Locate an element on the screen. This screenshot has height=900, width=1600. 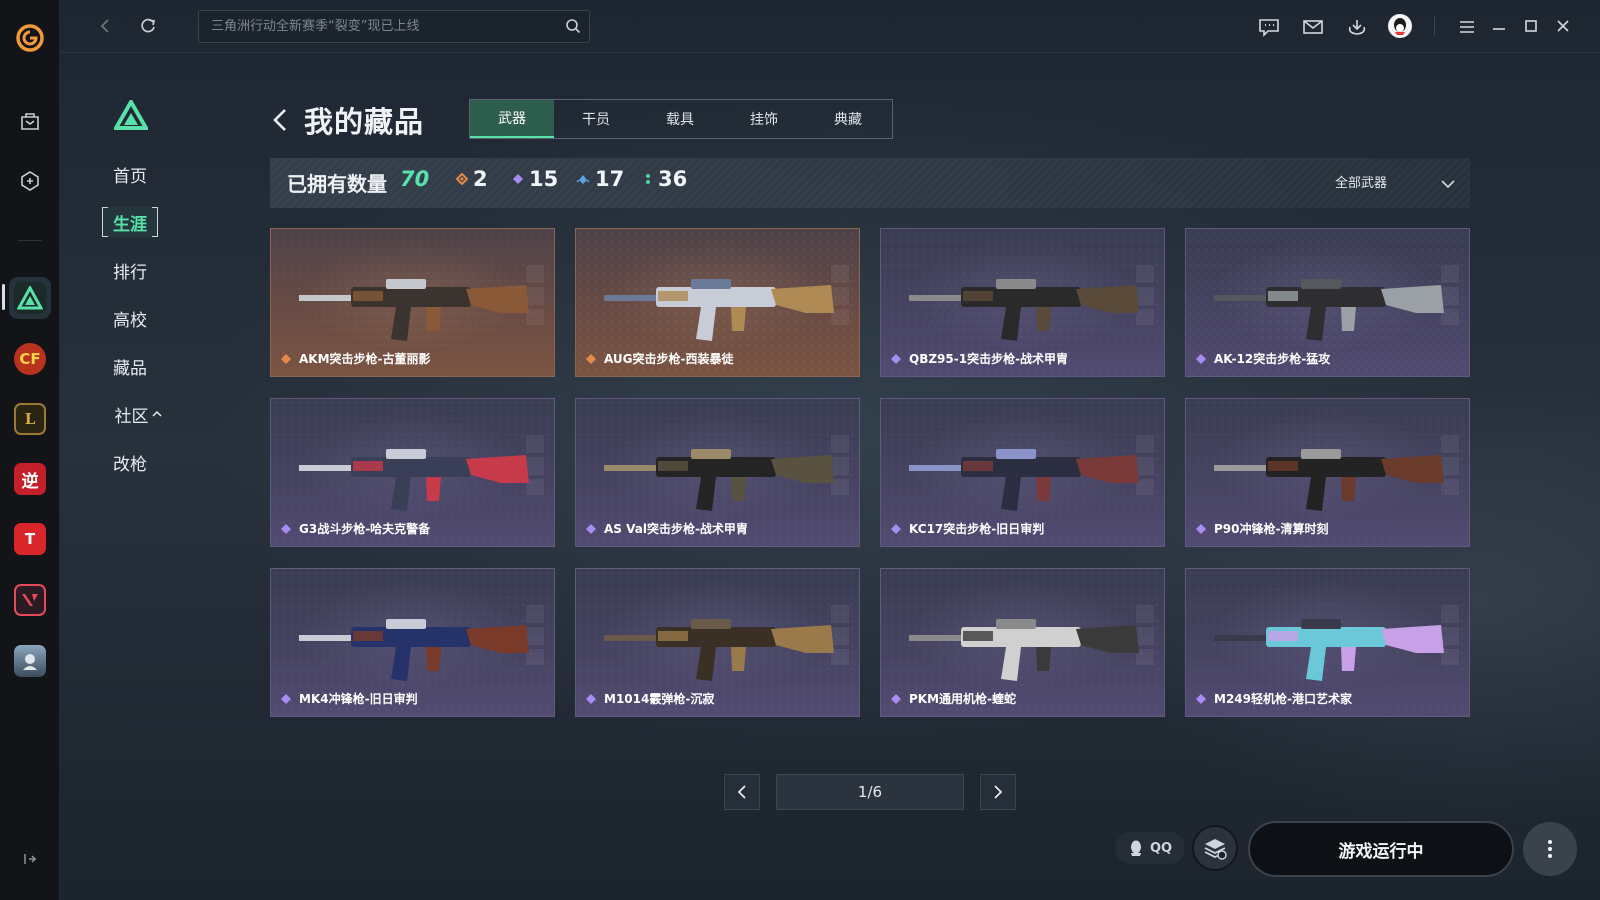
qq-penguin-icon is located at coordinates (1135, 848).